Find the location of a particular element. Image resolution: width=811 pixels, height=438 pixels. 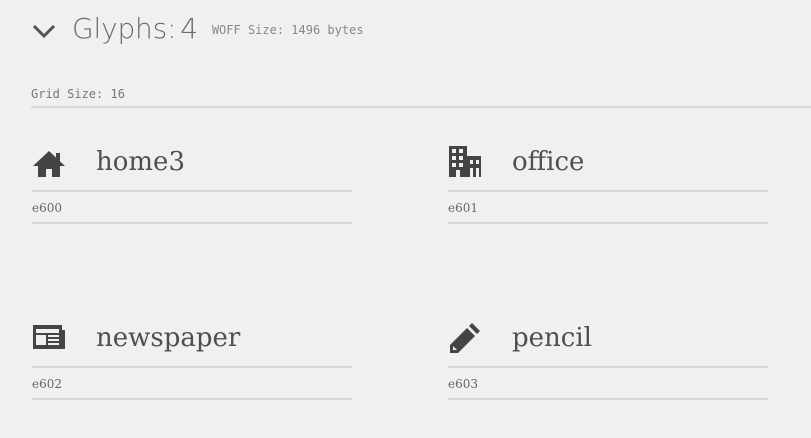

glyph-heading: pencil is located at coordinates (608, 343).